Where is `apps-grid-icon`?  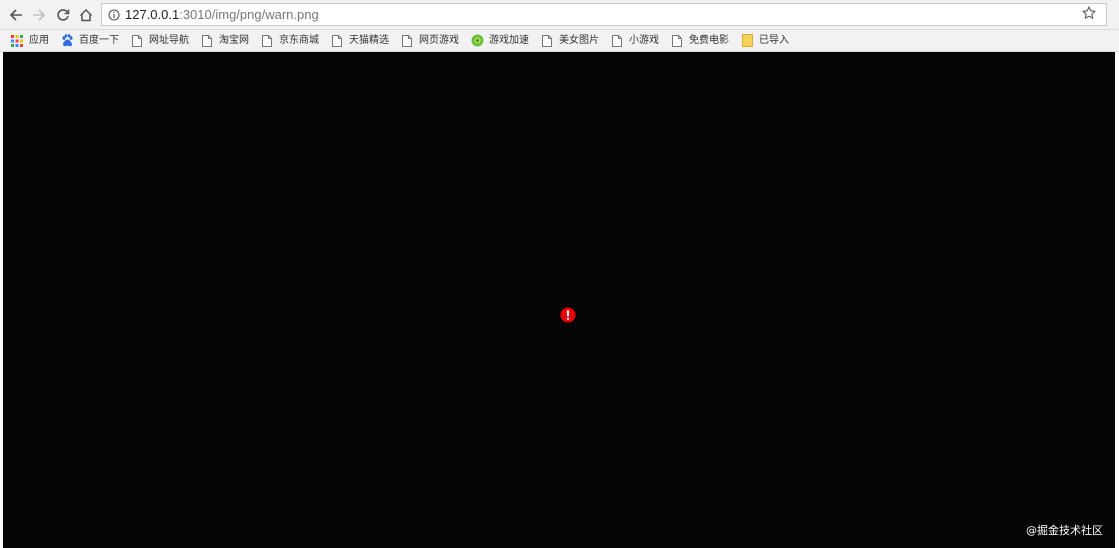
apps-grid-icon is located at coordinates (17, 41).